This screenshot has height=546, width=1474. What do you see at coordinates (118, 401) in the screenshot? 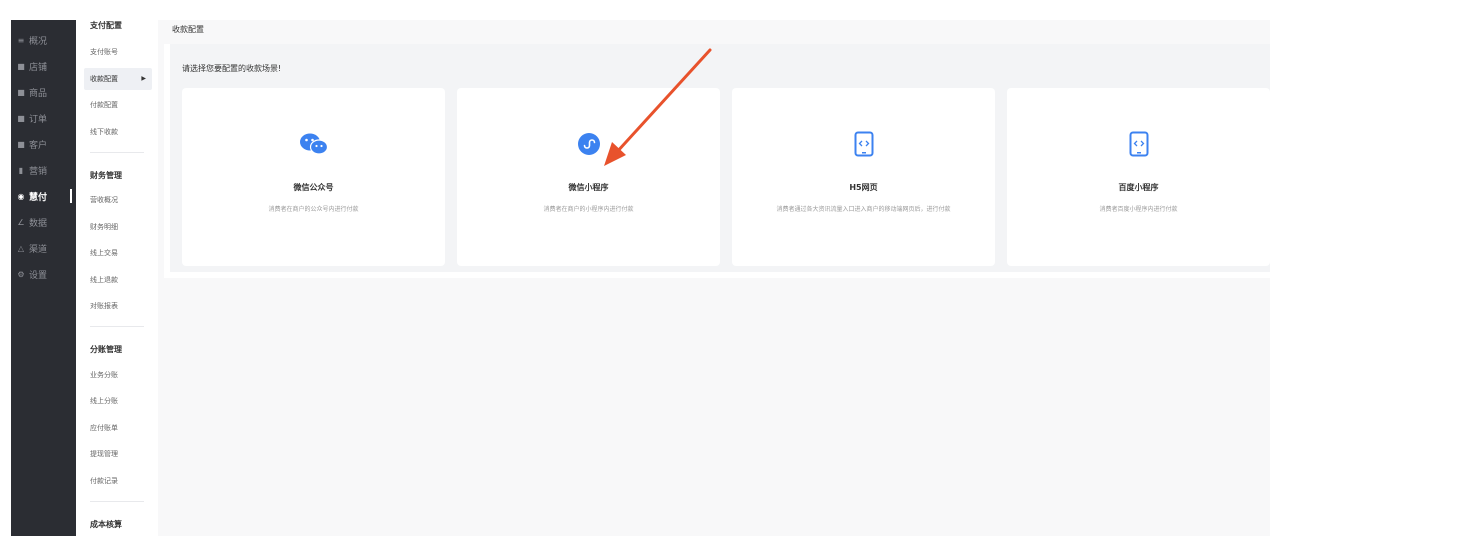
I see `sub-item-online-split: 线上分账` at bounding box center [118, 401].